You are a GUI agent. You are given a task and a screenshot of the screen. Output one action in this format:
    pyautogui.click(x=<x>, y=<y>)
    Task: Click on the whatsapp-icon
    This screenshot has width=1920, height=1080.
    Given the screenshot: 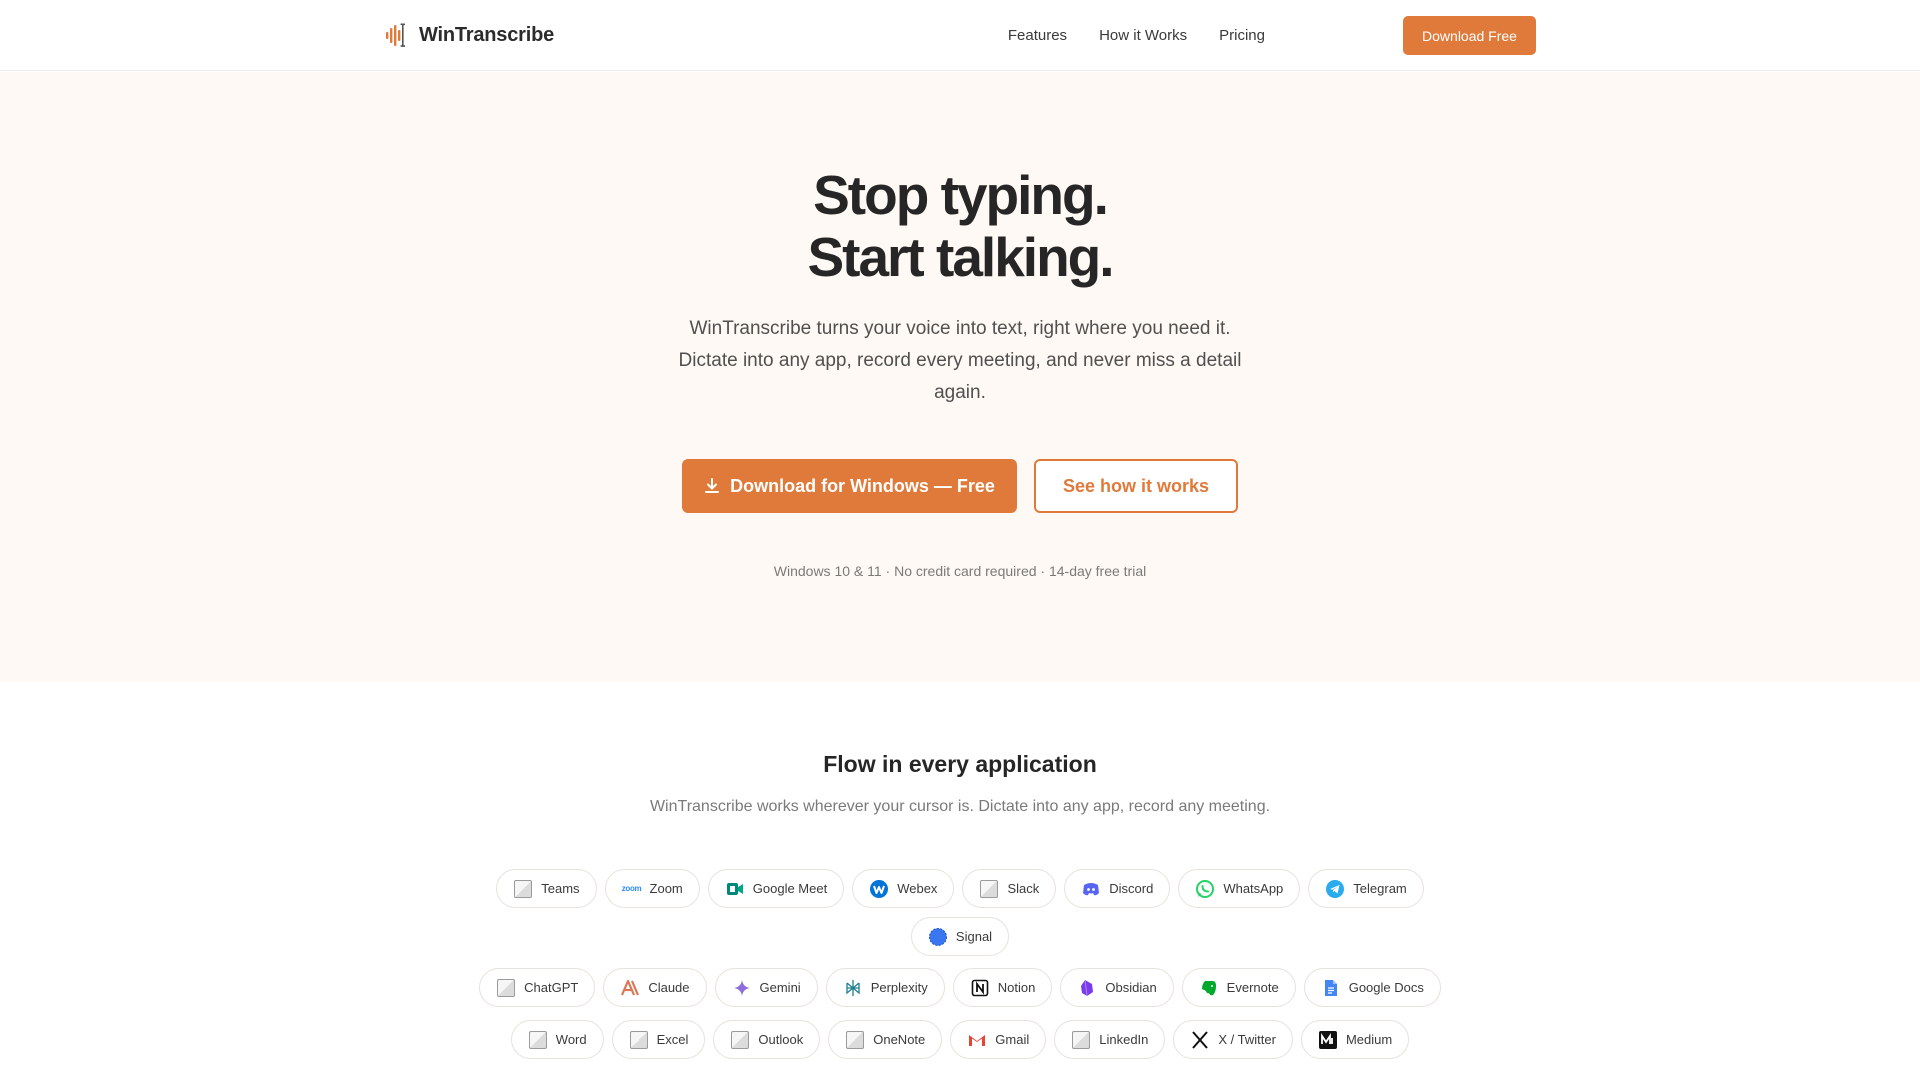 What is the action you would take?
    pyautogui.click(x=1205, y=889)
    